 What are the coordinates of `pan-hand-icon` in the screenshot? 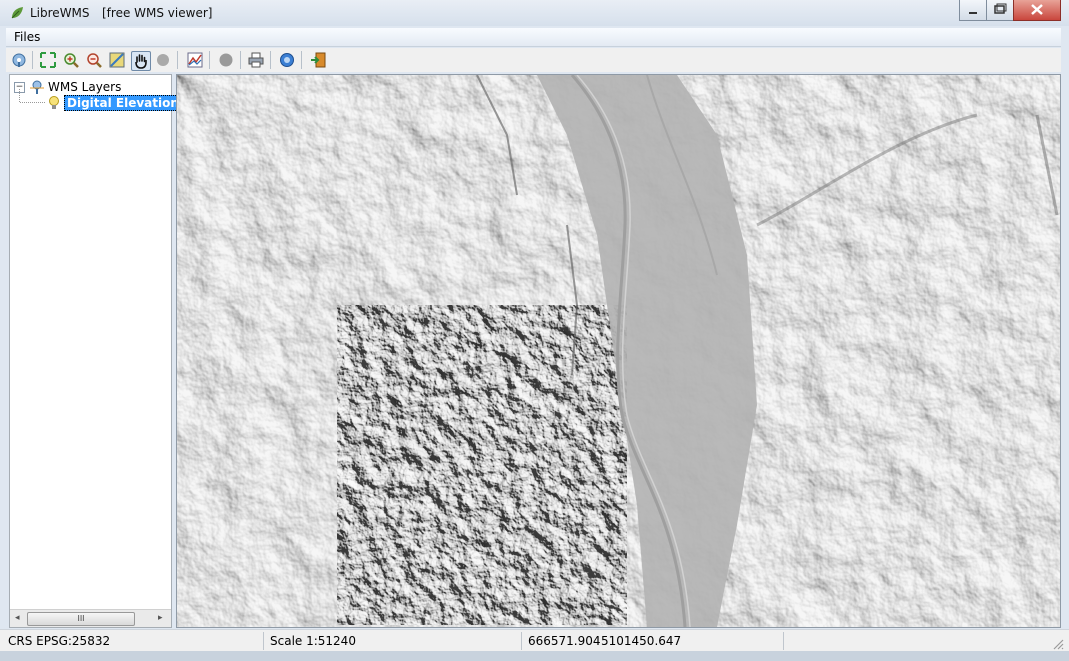 It's located at (141, 61).